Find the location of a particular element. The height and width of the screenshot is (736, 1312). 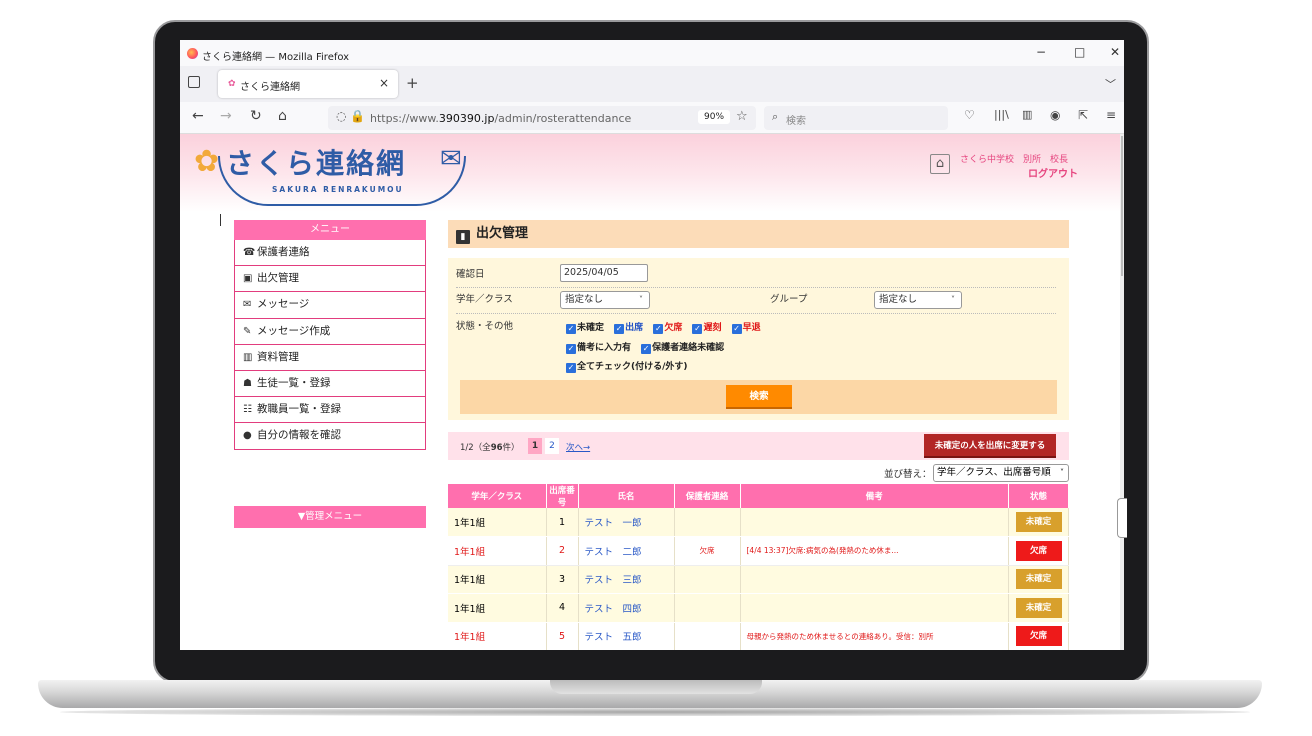

number-cell: 5 is located at coordinates (562, 636).